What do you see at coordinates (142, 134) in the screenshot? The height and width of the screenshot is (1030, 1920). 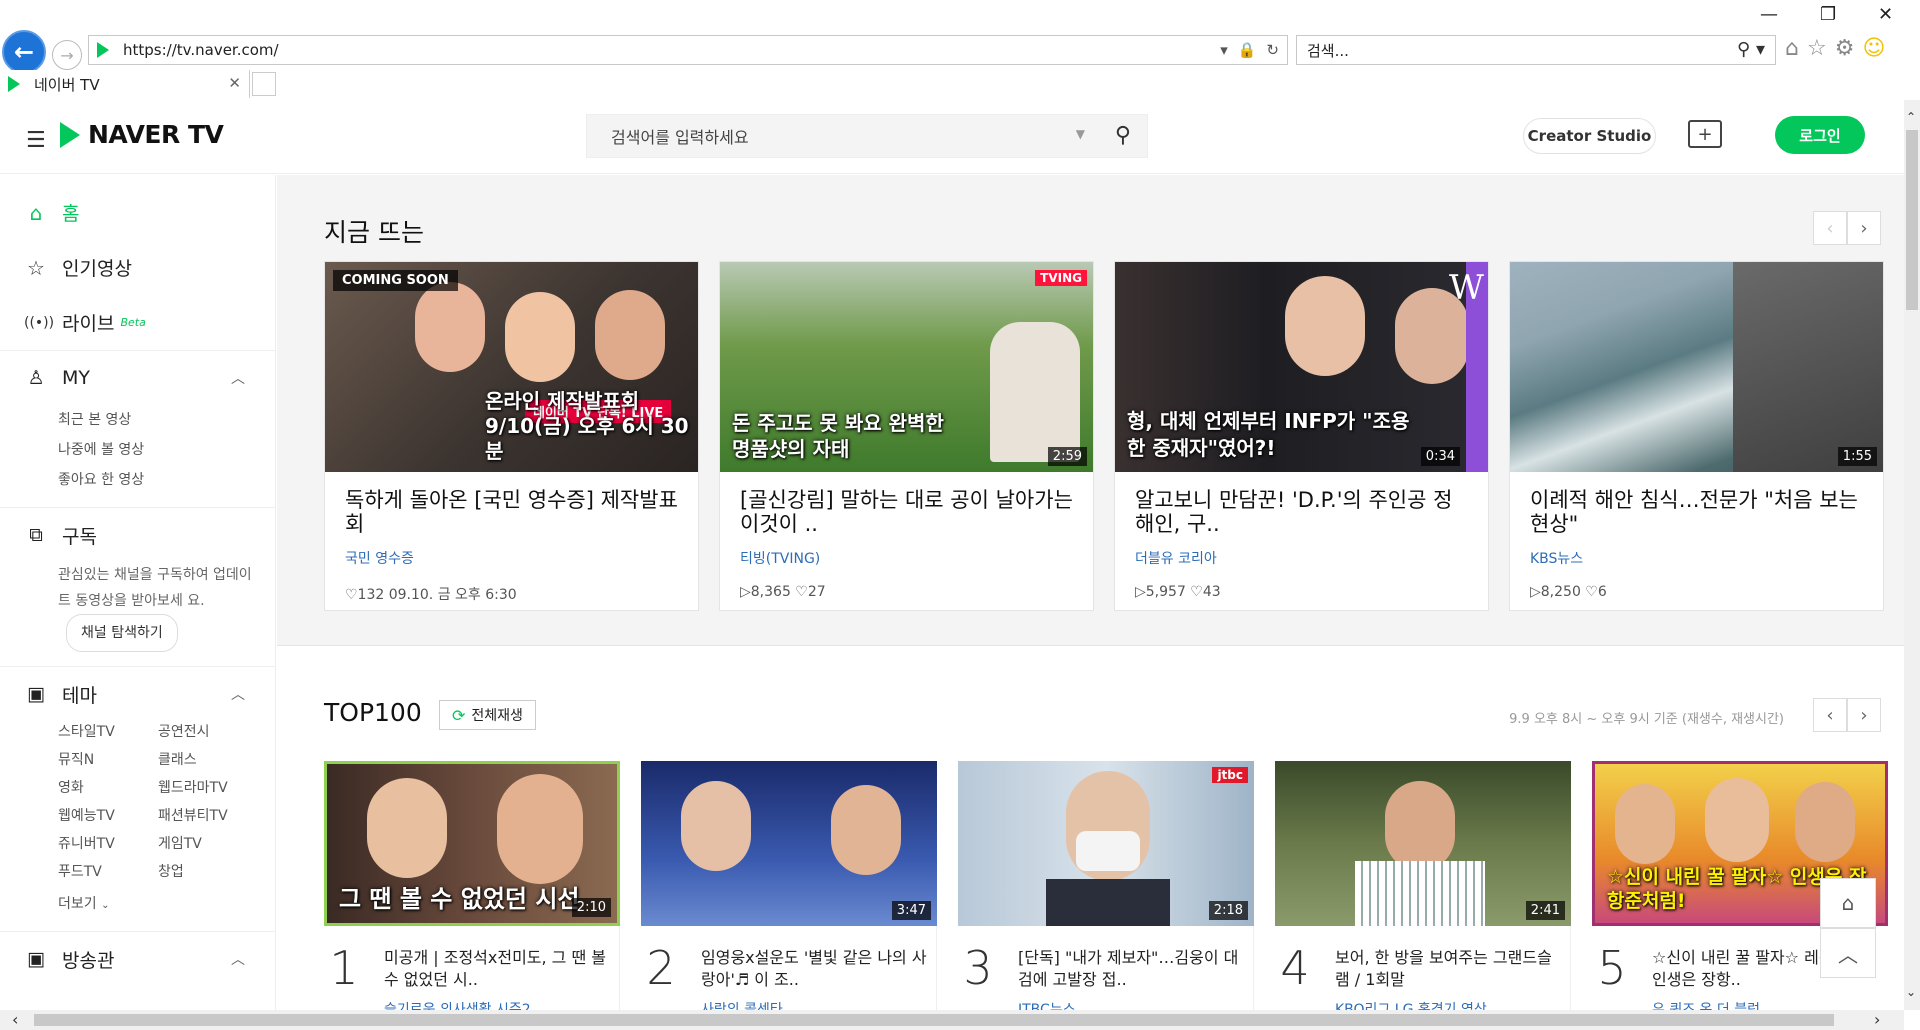 I see `naver-tv-logo: NAVER TV` at bounding box center [142, 134].